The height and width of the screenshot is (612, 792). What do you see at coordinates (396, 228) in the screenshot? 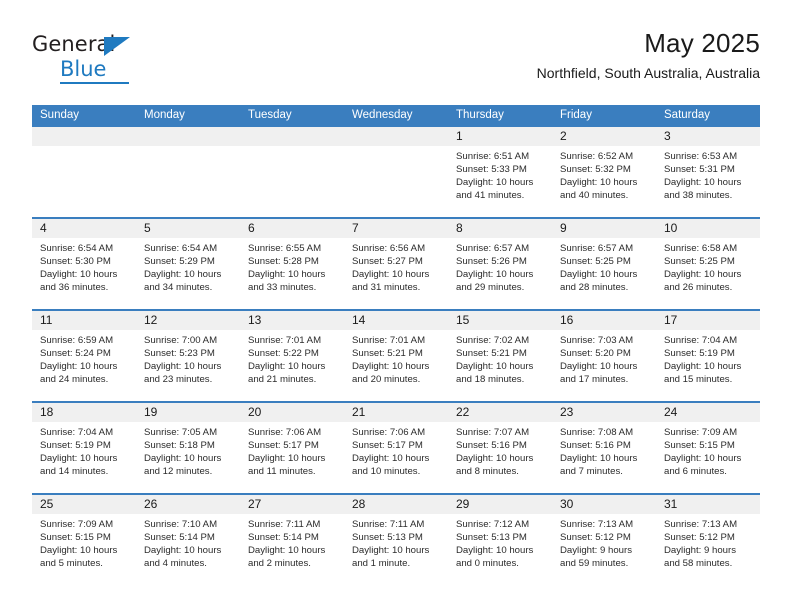
I see `day-number: 7` at bounding box center [396, 228].